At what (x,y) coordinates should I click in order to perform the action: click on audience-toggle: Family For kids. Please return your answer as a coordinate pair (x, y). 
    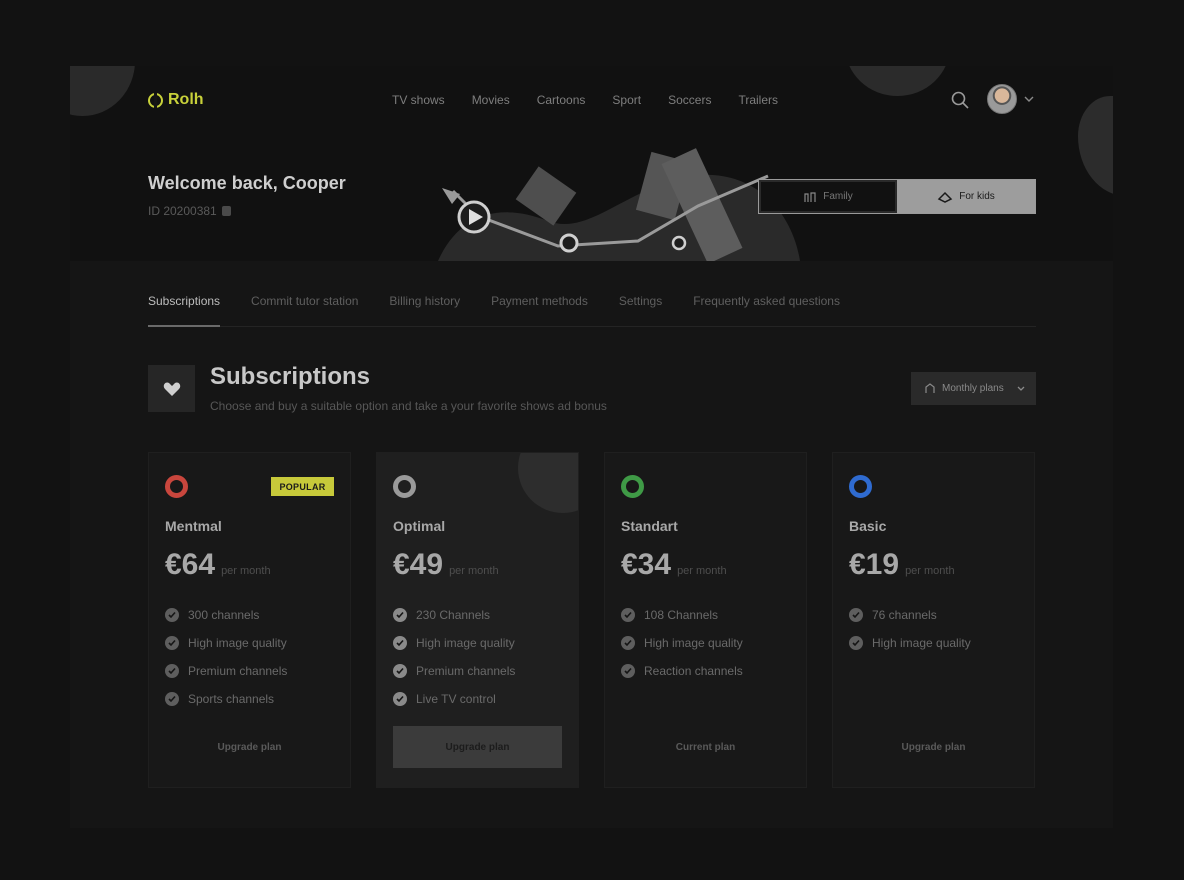
    Looking at the image, I should click on (897, 196).